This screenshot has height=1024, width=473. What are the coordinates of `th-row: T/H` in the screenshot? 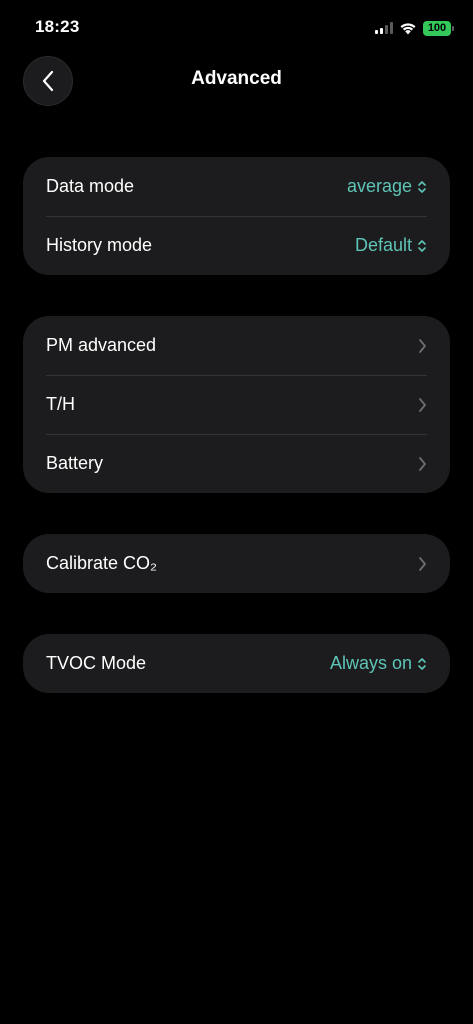 It's located at (236, 404).